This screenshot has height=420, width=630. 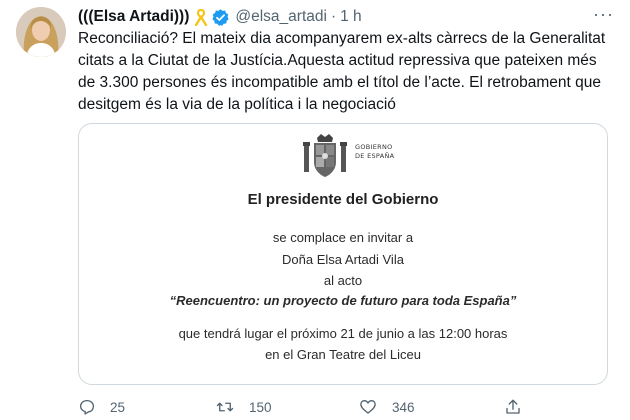 I want to click on verified-badge-icon, so click(x=220, y=17).